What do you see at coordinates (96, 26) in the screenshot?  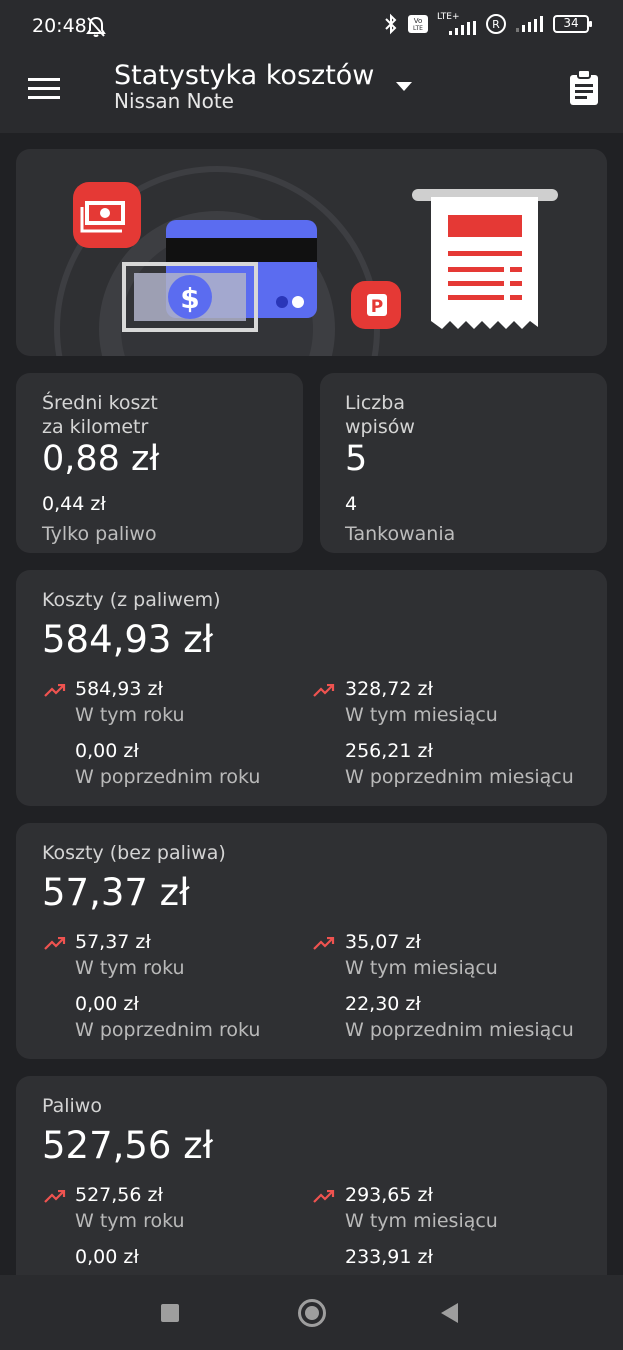 I see `bell-off-icon` at bounding box center [96, 26].